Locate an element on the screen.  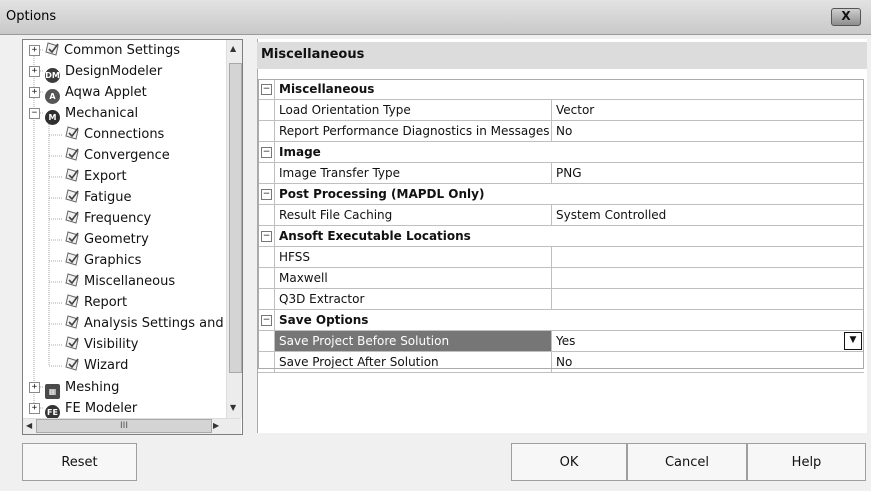
property-row-selected: Save Project Before Solution Yes ▼ is located at coordinates (561, 341).